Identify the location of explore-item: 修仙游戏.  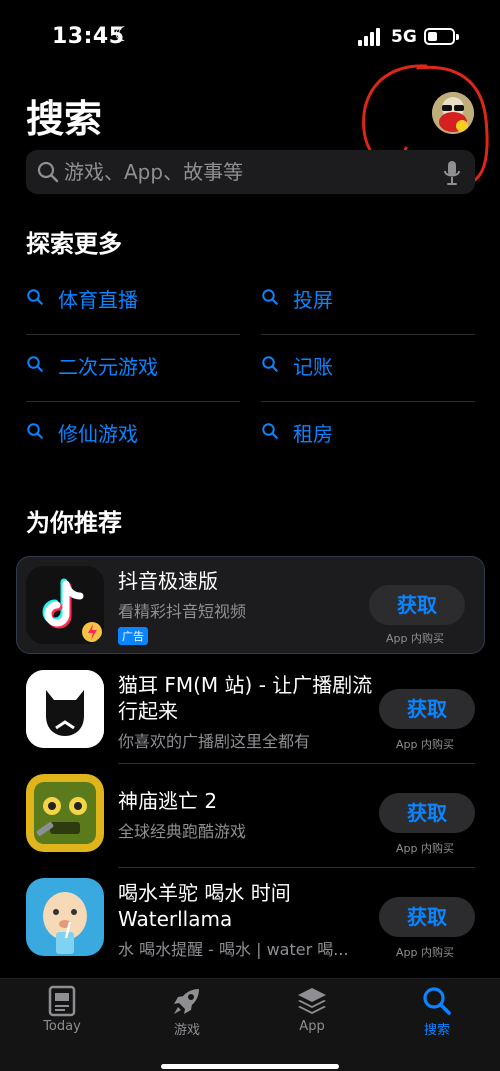
(133, 435).